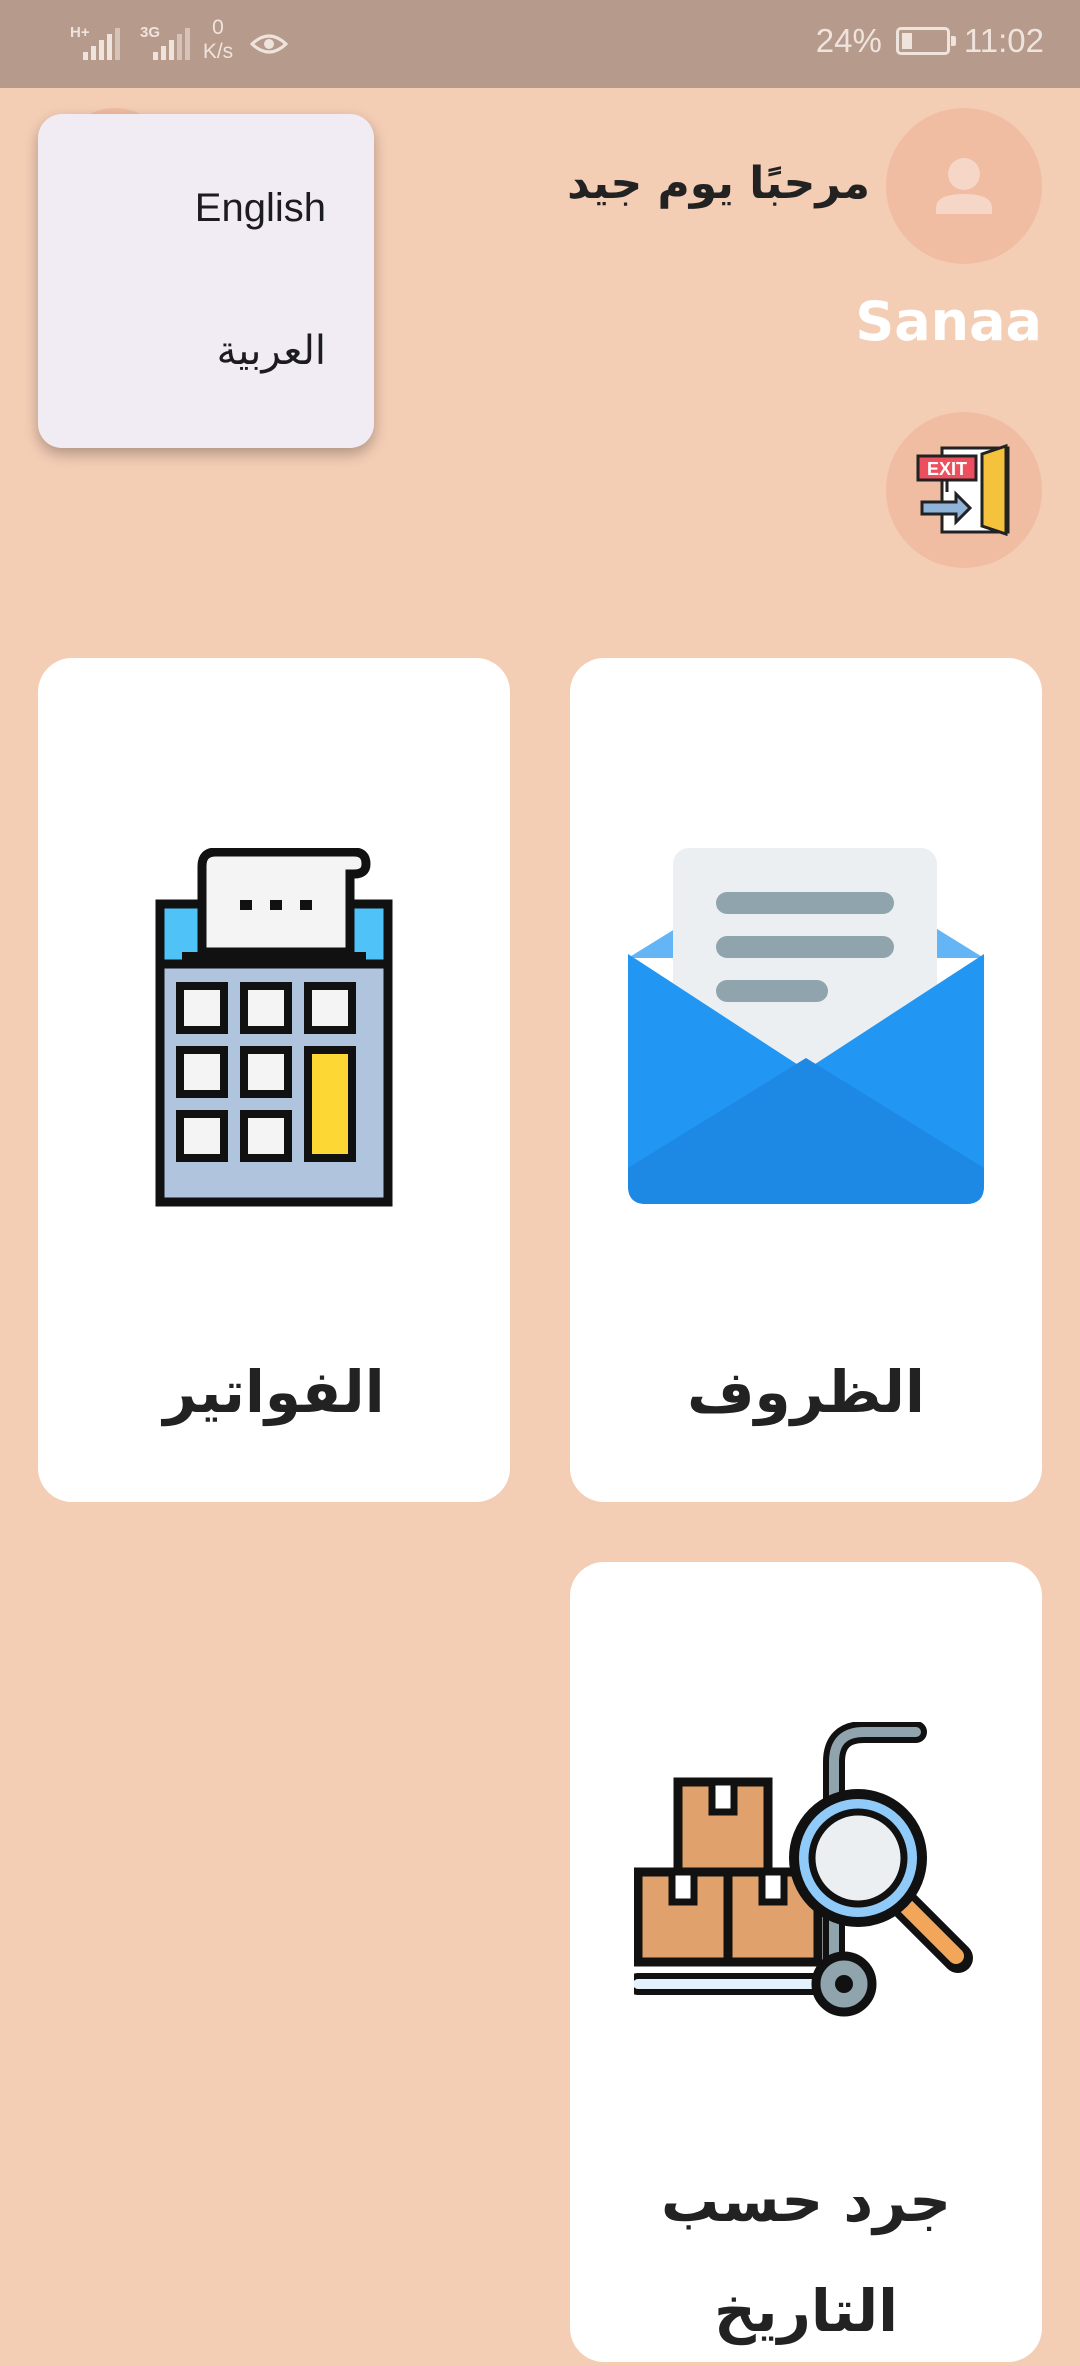  I want to click on language-option-english: English, so click(260, 208).